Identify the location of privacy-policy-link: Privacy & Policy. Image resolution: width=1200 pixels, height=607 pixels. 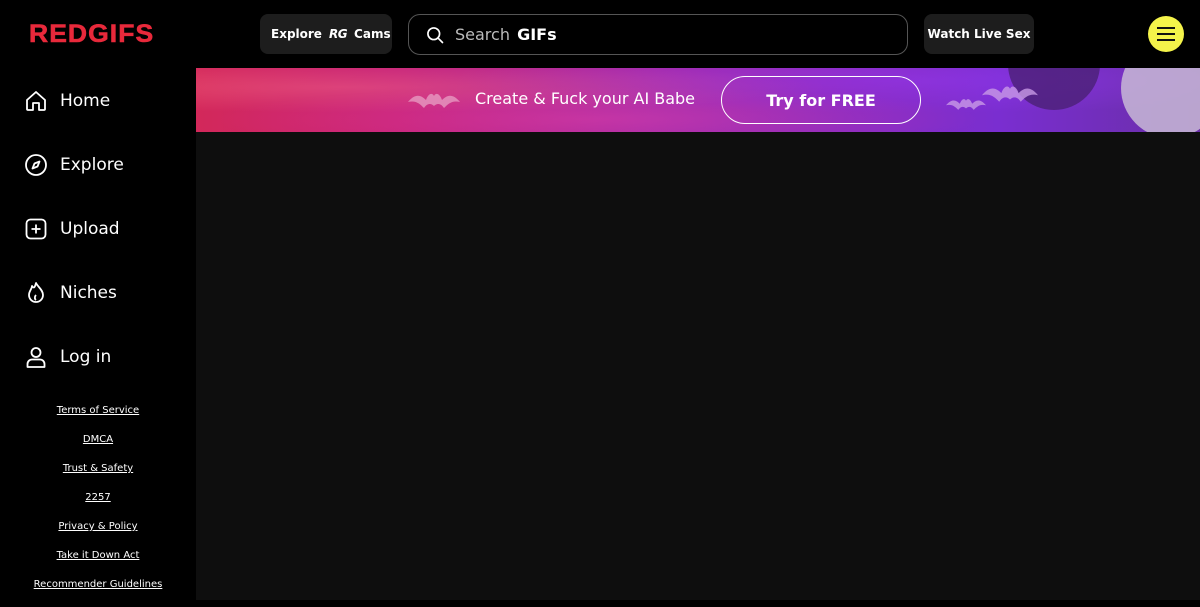
(98, 534).